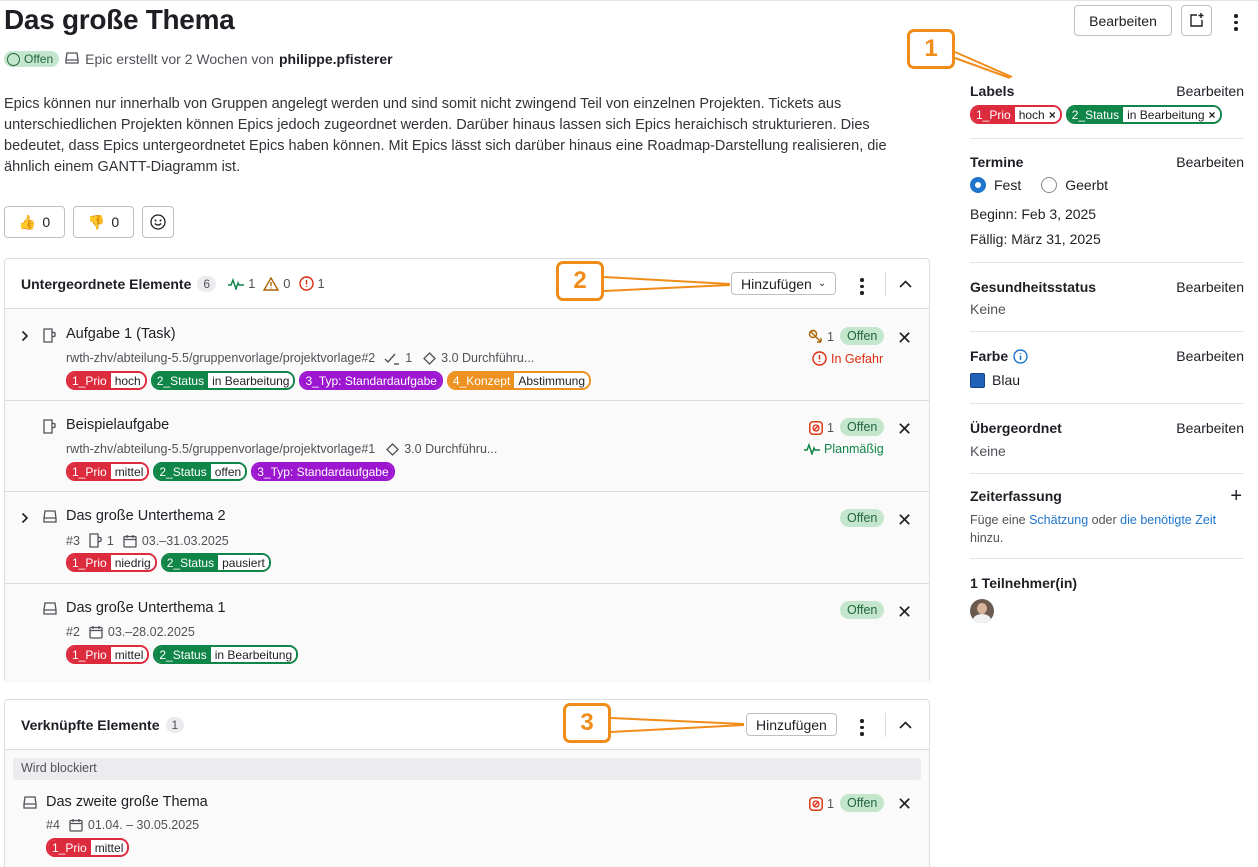 The height and width of the screenshot is (867, 1258). I want to click on callout-2: 2, so click(580, 281).